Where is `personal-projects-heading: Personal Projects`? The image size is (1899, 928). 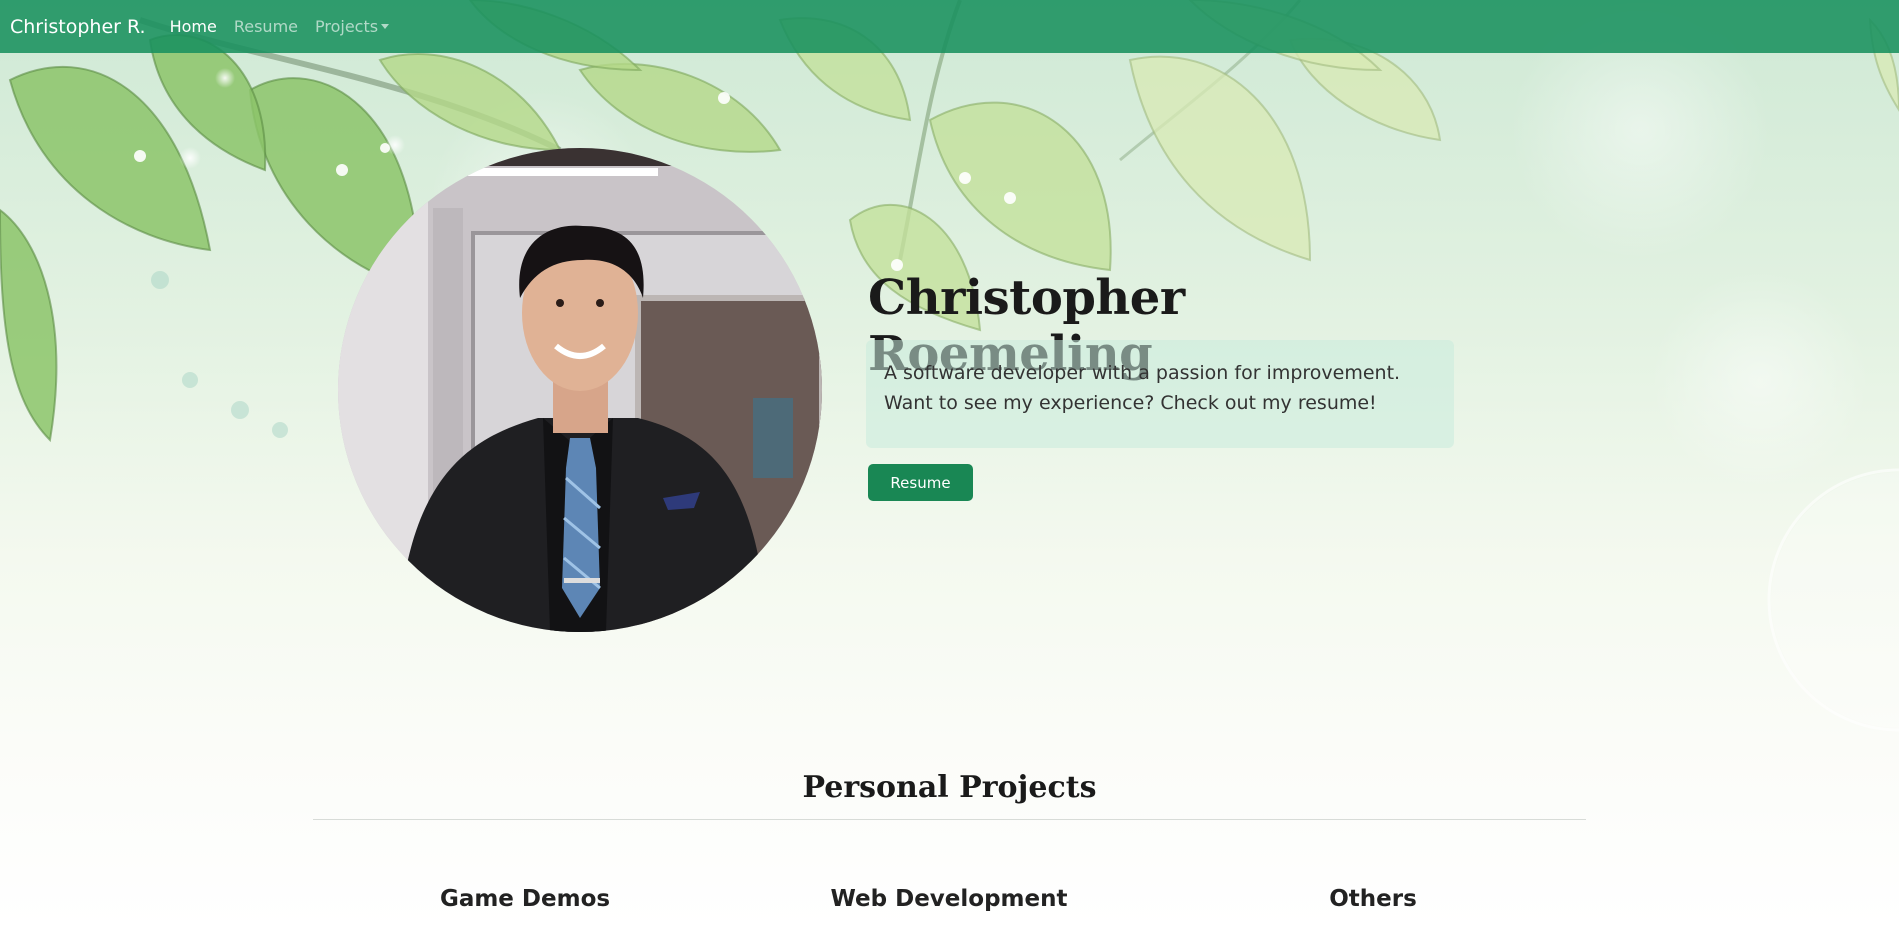
personal-projects-heading: Personal Projects is located at coordinates (949, 787).